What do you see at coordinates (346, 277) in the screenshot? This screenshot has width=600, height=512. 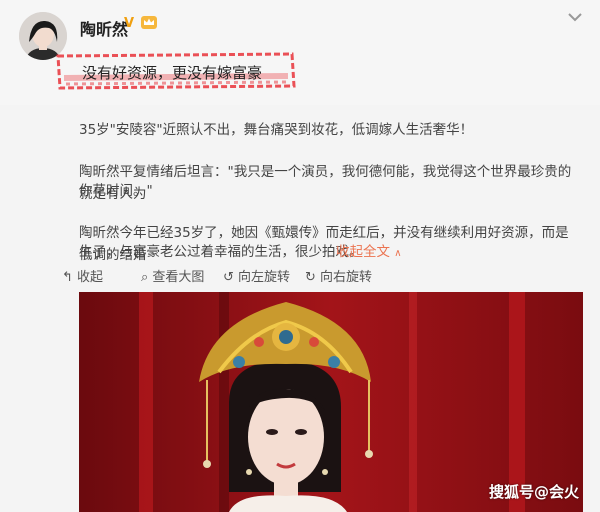 I see `rotate-right-label: 向右旋转` at bounding box center [346, 277].